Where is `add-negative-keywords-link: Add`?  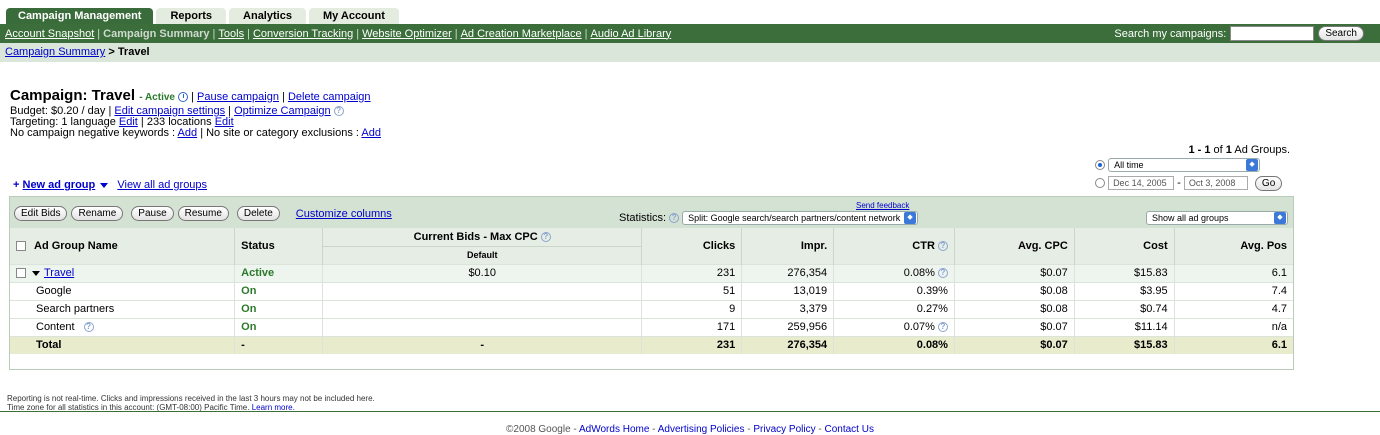
add-negative-keywords-link: Add is located at coordinates (188, 133).